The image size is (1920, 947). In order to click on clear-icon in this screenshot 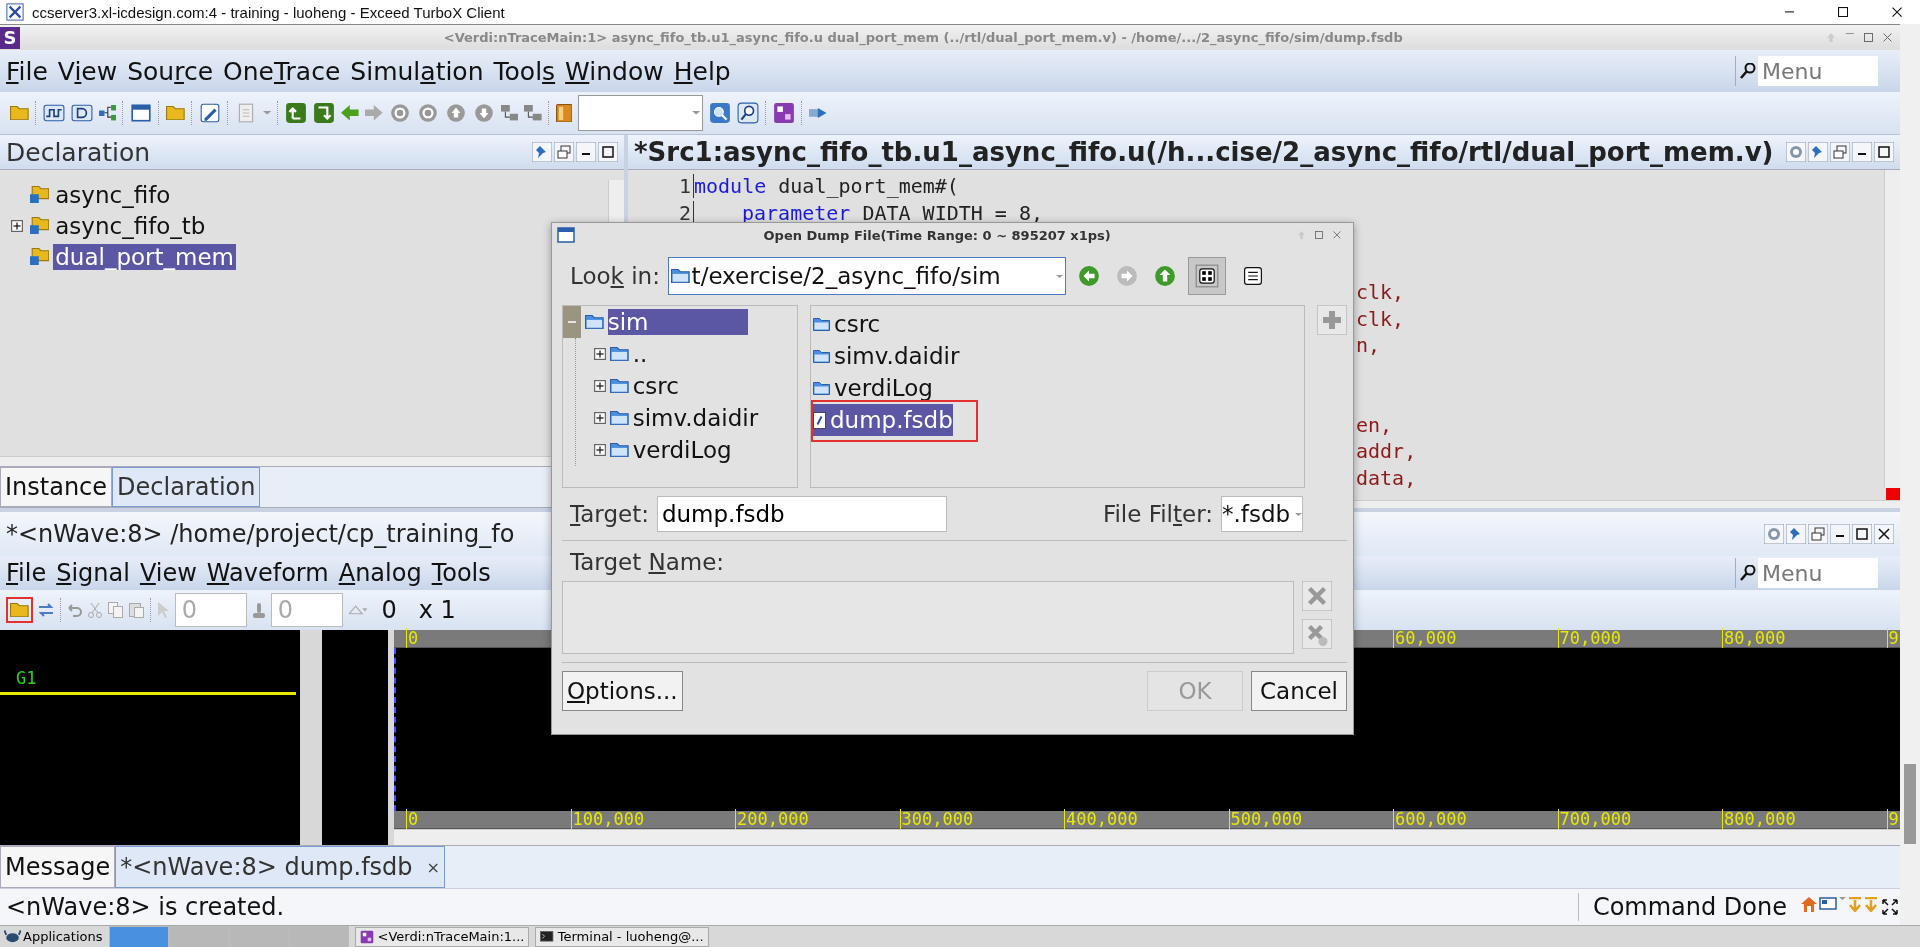, I will do `click(1317, 634)`.